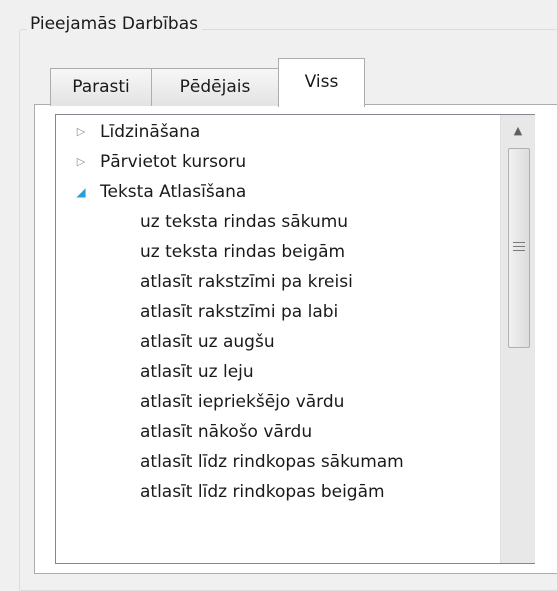 The height and width of the screenshot is (591, 557). Describe the element at coordinates (239, 312) in the screenshot. I see `tree-item: atlasīt rakstzīmi pa labi` at that location.